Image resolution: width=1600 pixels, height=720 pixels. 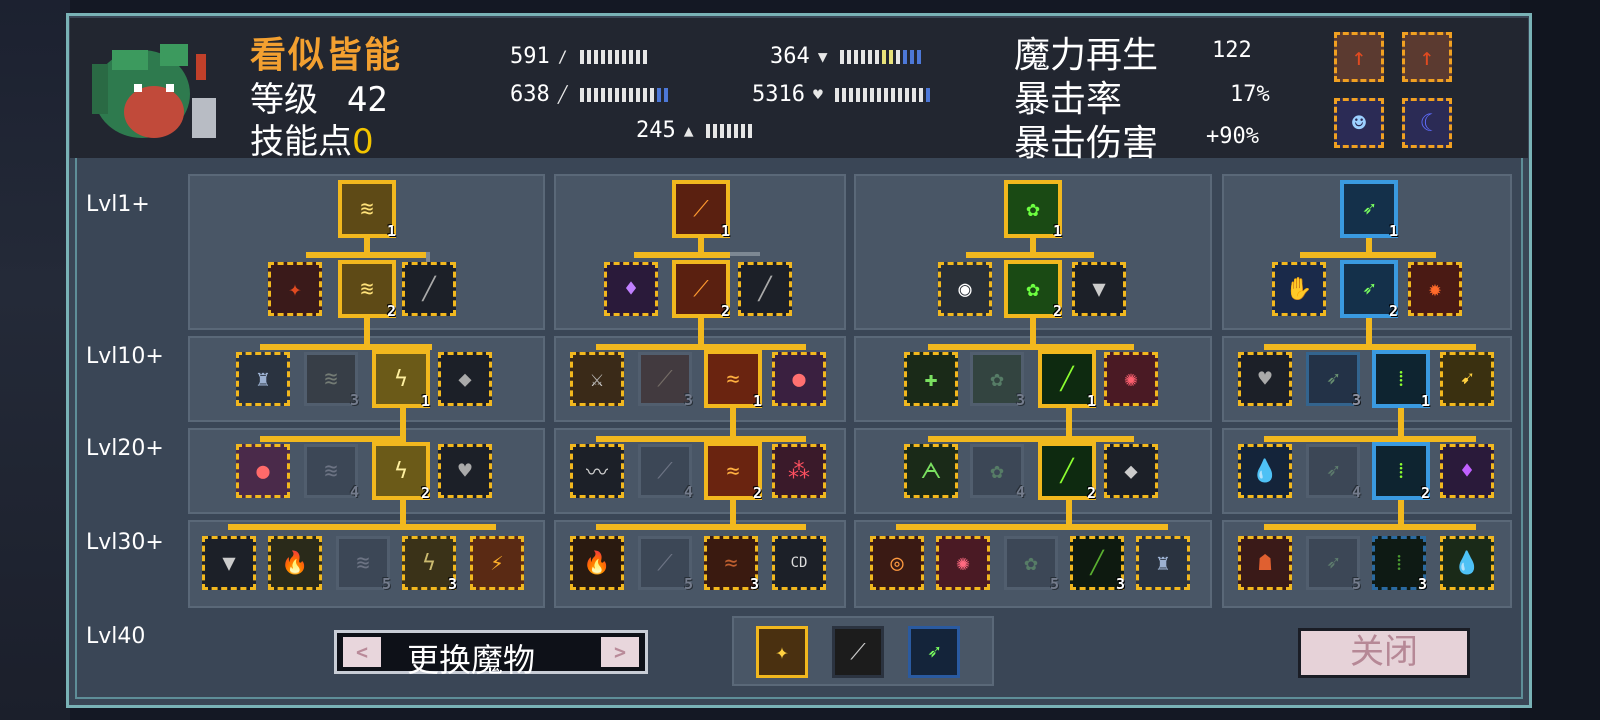 What do you see at coordinates (782, 652) in the screenshot?
I see `preset-slot-1: ✦` at bounding box center [782, 652].